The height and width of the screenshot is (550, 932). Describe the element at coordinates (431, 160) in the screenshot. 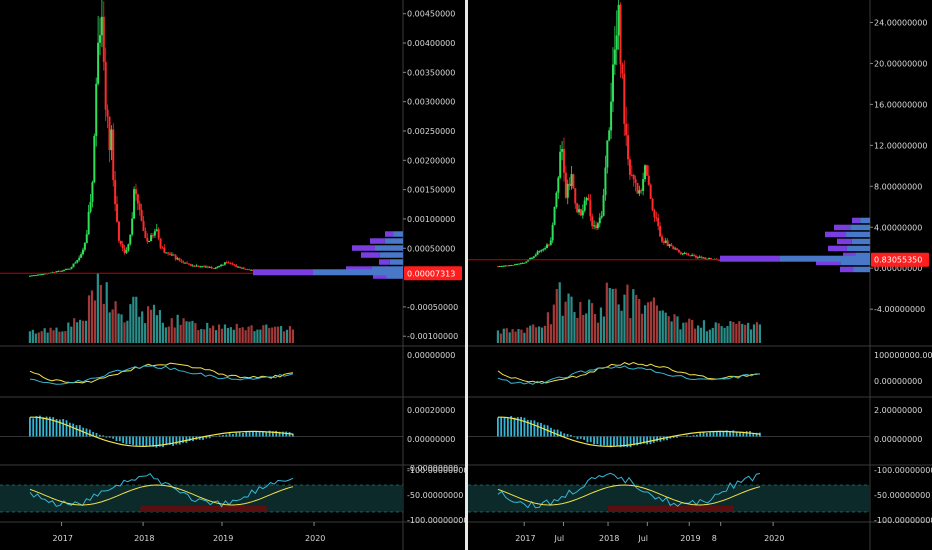

I see `price-axis-label-5: 0.00200000` at that location.